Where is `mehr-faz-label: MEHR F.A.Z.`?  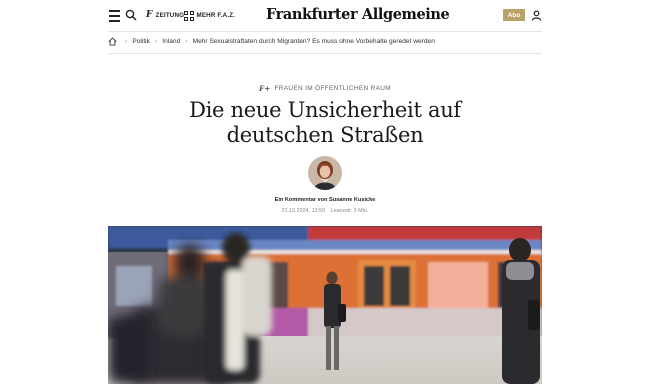
mehr-faz-label: MEHR F.A.Z. is located at coordinates (216, 16).